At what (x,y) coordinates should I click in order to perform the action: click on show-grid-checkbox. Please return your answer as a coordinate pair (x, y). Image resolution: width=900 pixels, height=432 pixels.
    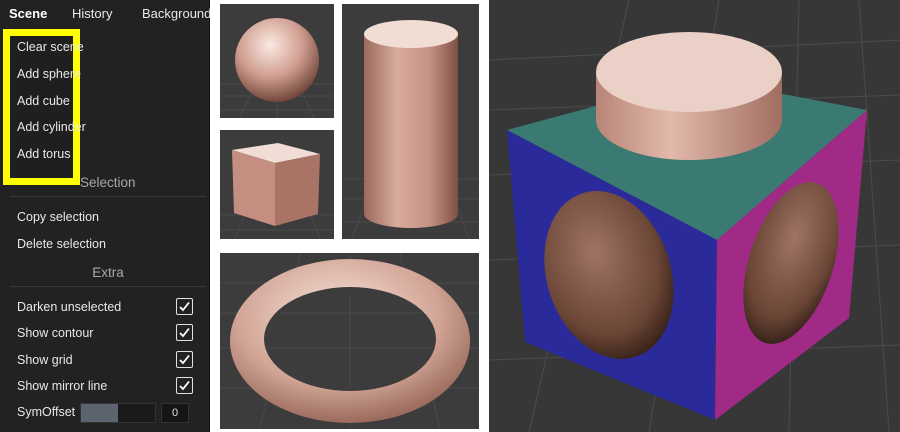
    Looking at the image, I should click on (184, 359).